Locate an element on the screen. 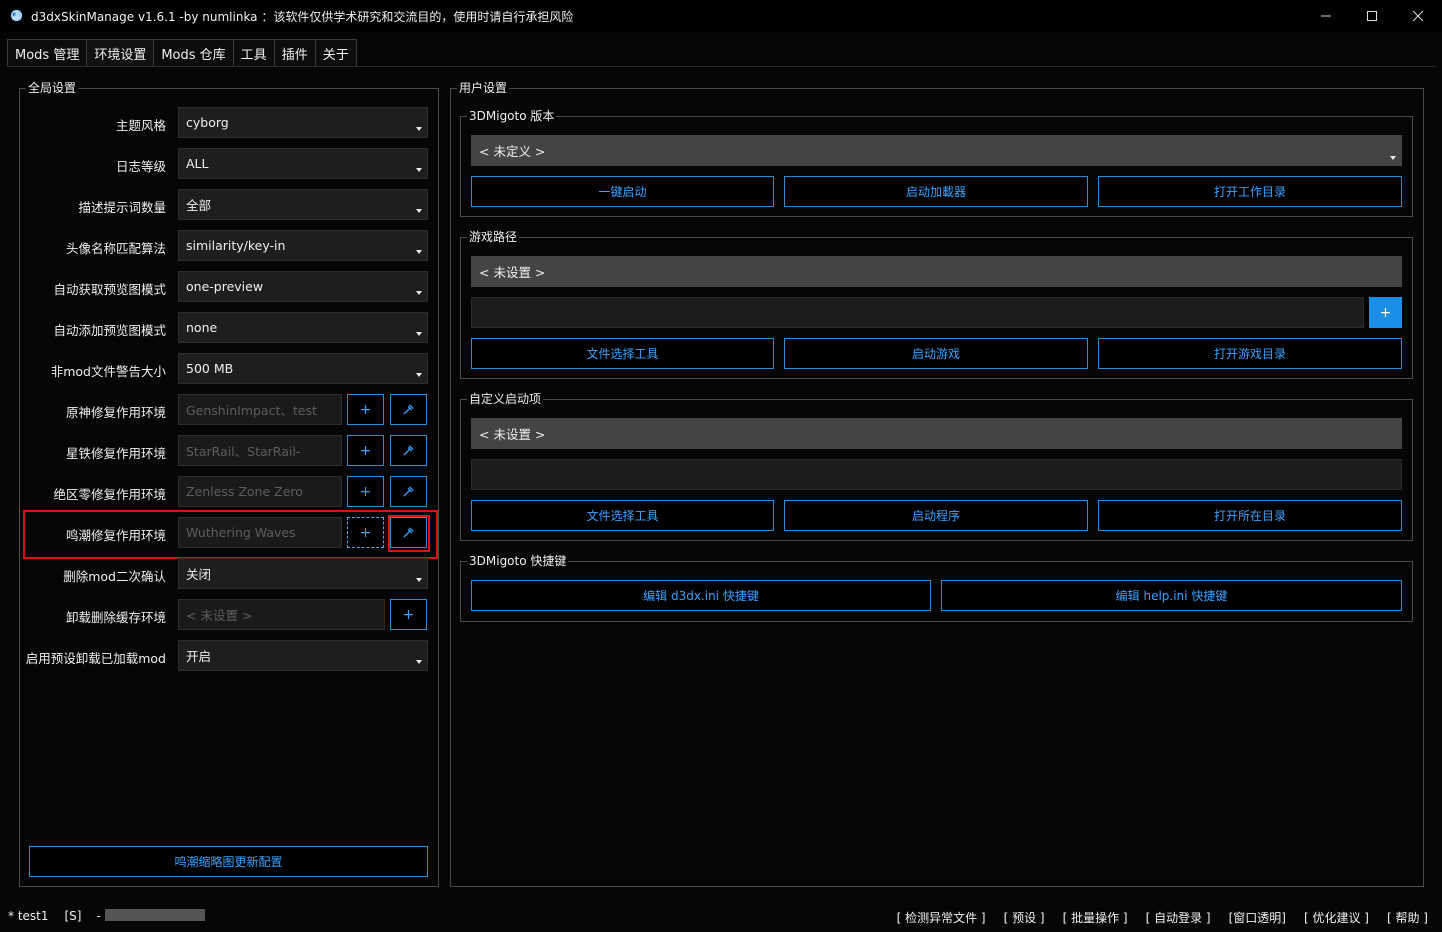 The height and width of the screenshot is (932, 1442). tab-tools: 工具 is located at coordinates (253, 53).